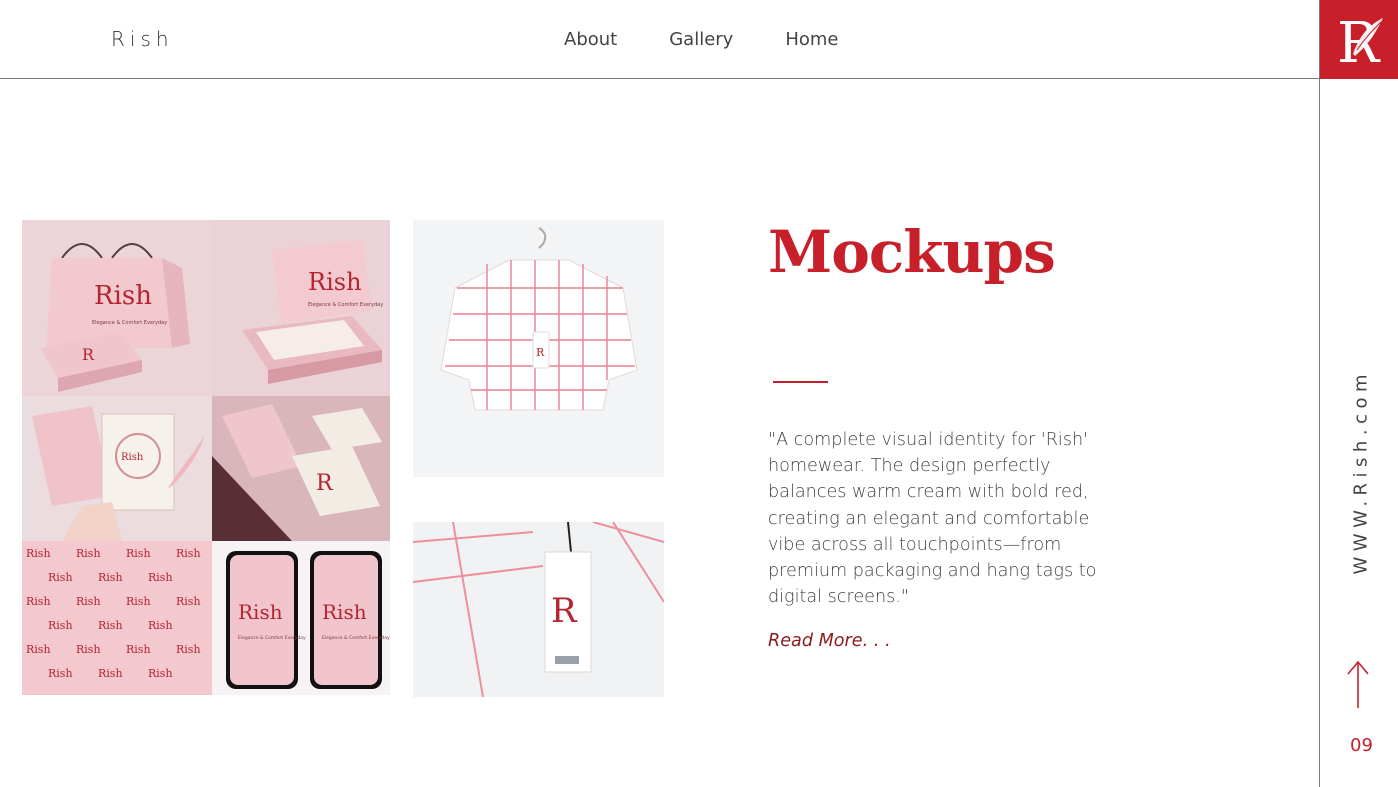 The image size is (1398, 787). I want to click on nav-gallery: Gallery, so click(701, 39).